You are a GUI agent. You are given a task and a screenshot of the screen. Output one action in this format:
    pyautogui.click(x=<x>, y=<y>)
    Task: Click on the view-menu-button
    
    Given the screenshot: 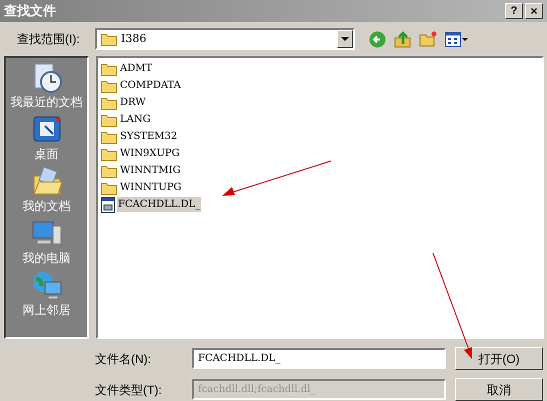 What is the action you would take?
    pyautogui.click(x=456, y=39)
    